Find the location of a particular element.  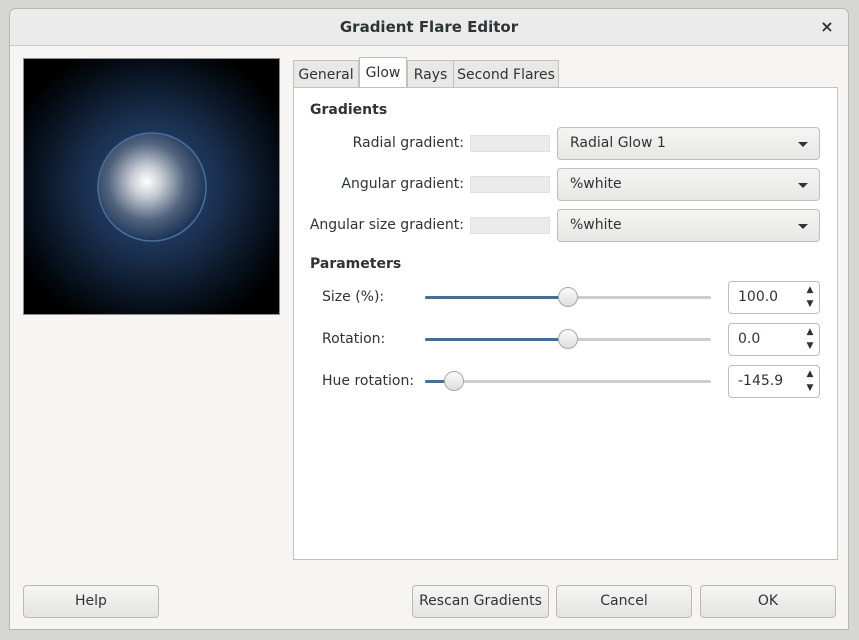

close-icon: × is located at coordinates (827, 27).